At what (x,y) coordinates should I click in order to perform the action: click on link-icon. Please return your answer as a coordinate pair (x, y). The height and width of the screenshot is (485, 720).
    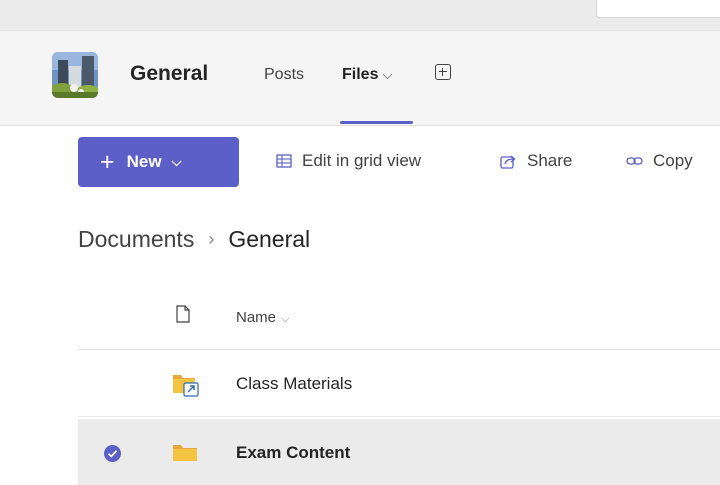
    Looking at the image, I should click on (634, 161).